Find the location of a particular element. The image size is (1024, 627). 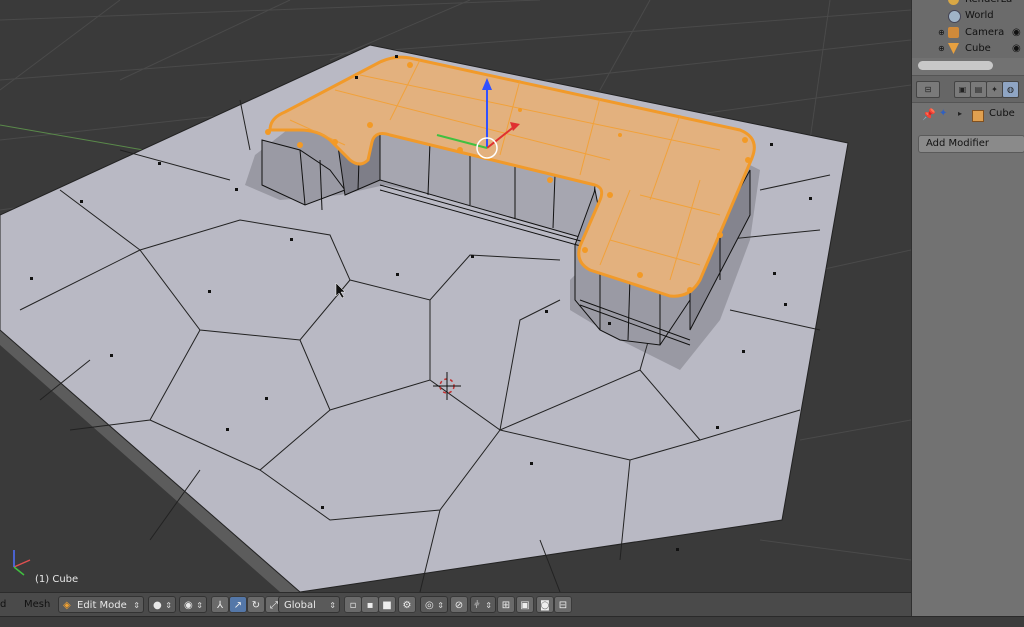

mode-dropdown: ◈ Edit Mode ⇕ is located at coordinates (101, 604).